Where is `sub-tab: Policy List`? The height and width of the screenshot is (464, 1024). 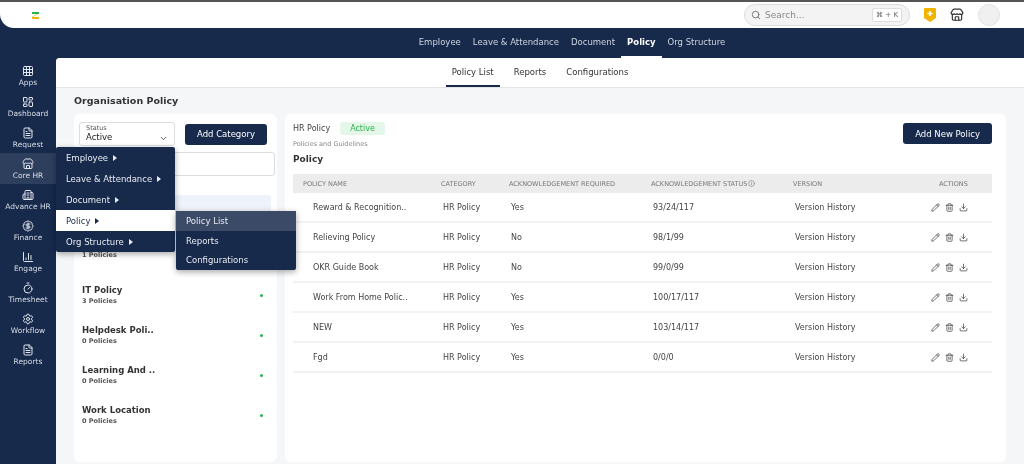 sub-tab: Policy List is located at coordinates (472, 72).